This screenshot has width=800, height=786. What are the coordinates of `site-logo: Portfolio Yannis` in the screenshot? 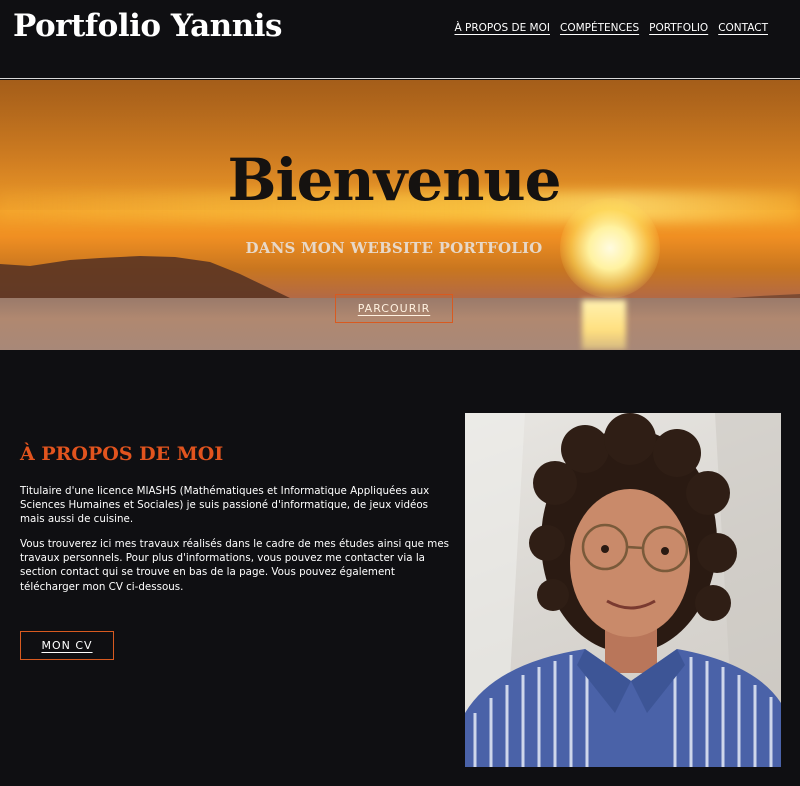 It's located at (147, 26).